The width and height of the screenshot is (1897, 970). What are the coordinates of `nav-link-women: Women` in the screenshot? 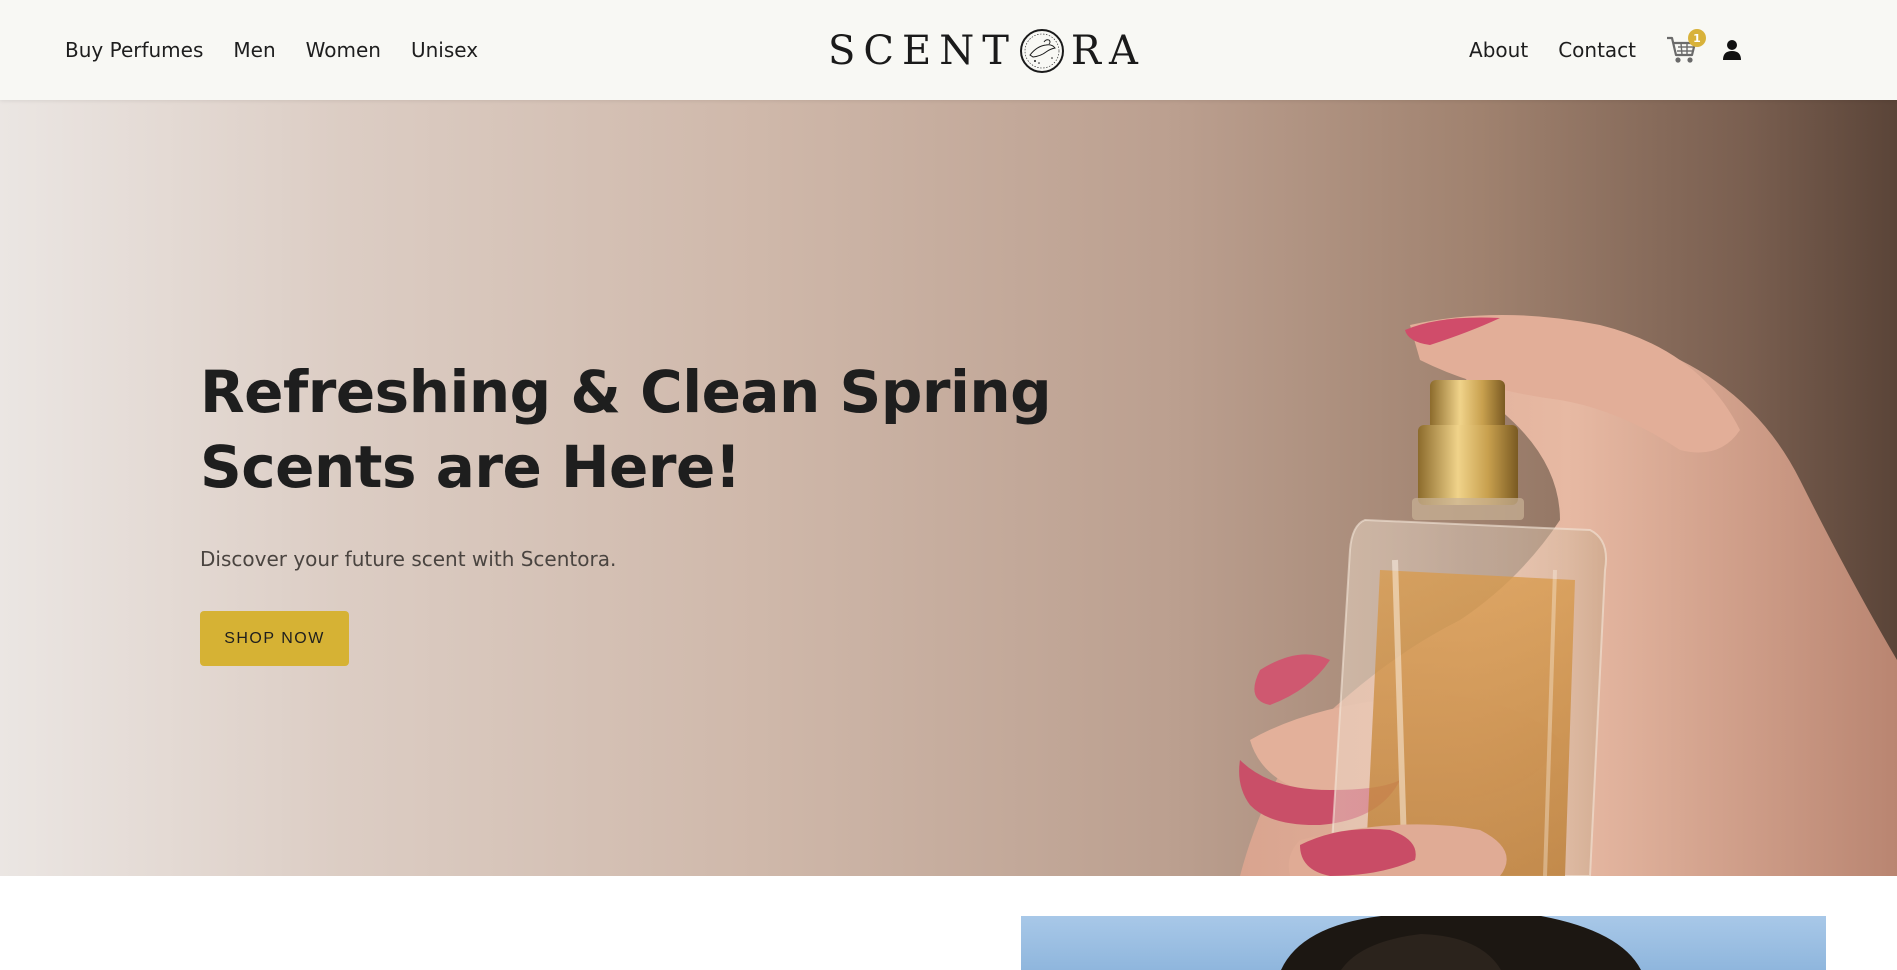 It's located at (343, 50).